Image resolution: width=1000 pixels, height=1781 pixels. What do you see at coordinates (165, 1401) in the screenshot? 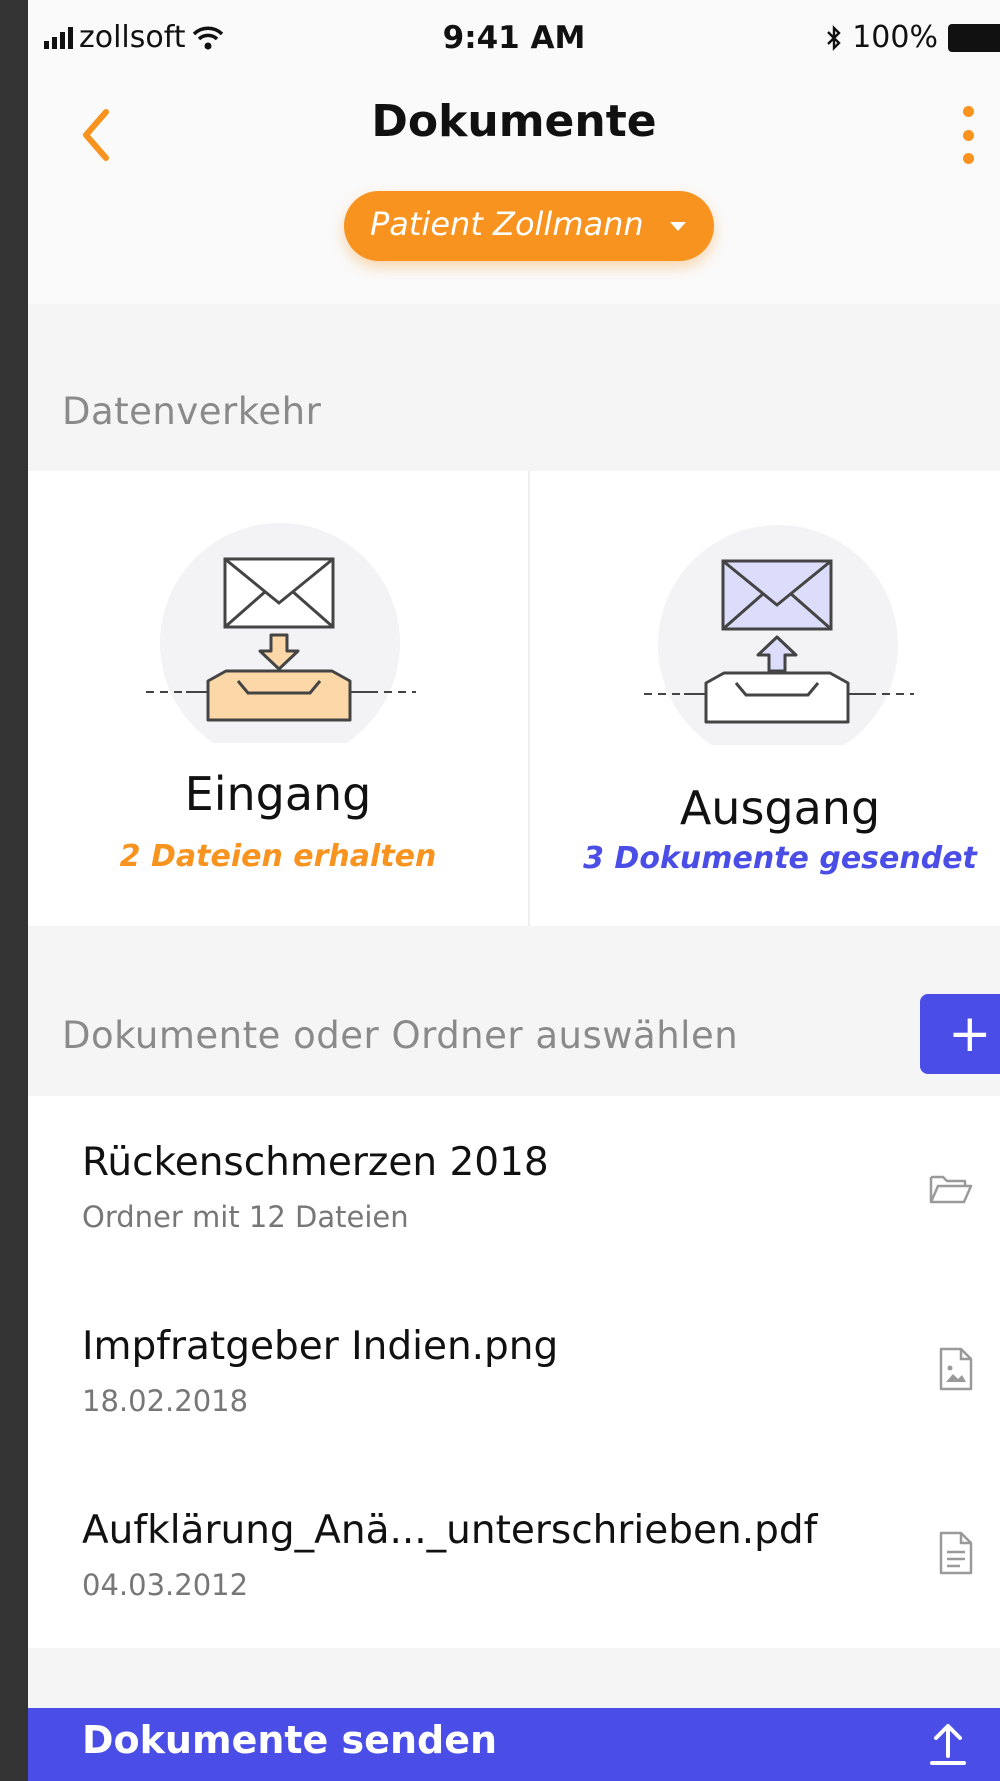
I see `item-detail: 18.02.2018` at bounding box center [165, 1401].